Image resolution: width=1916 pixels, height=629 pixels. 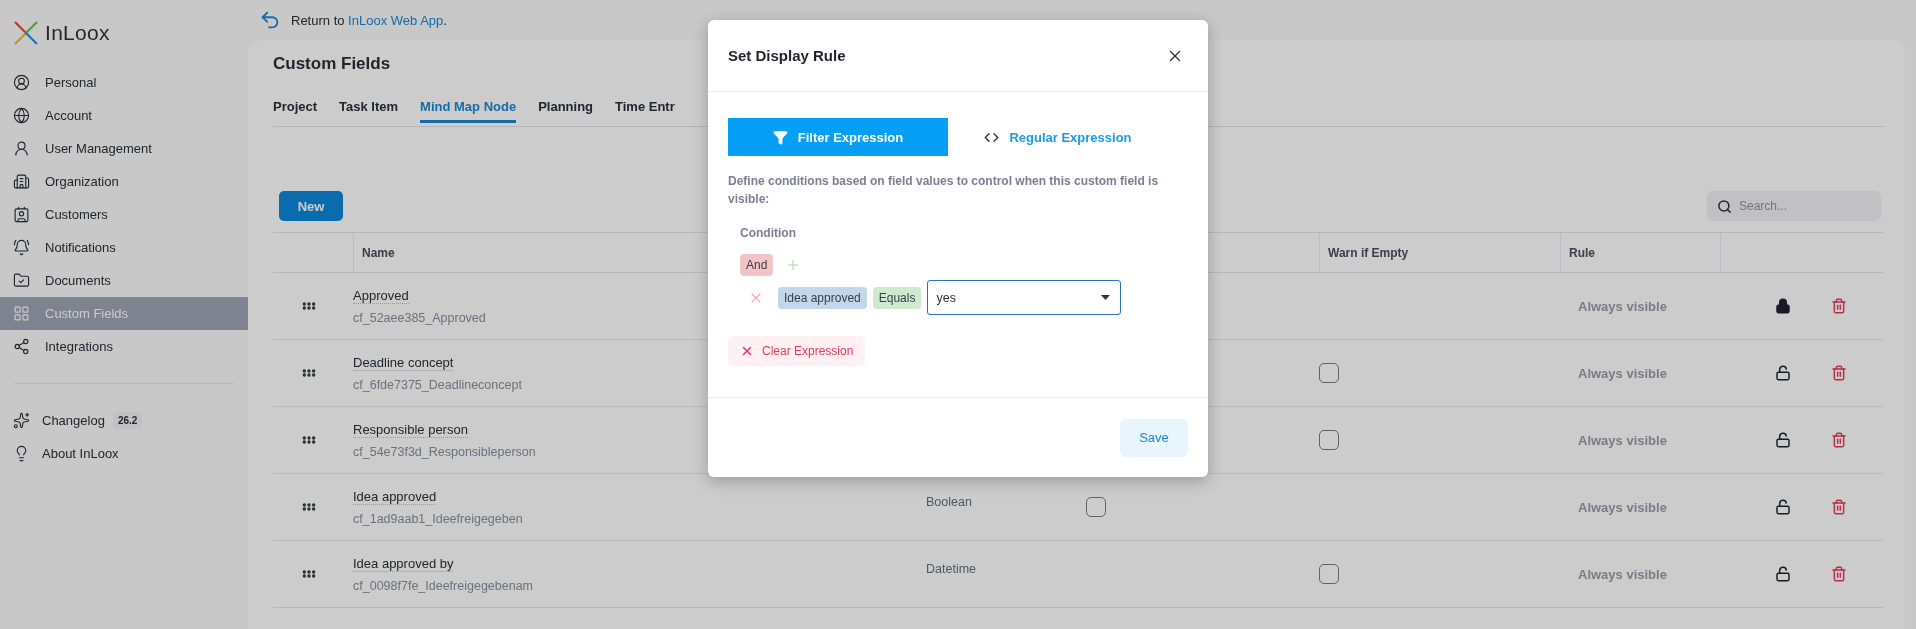 What do you see at coordinates (21, 420) in the screenshot?
I see `sparkles-icon` at bounding box center [21, 420].